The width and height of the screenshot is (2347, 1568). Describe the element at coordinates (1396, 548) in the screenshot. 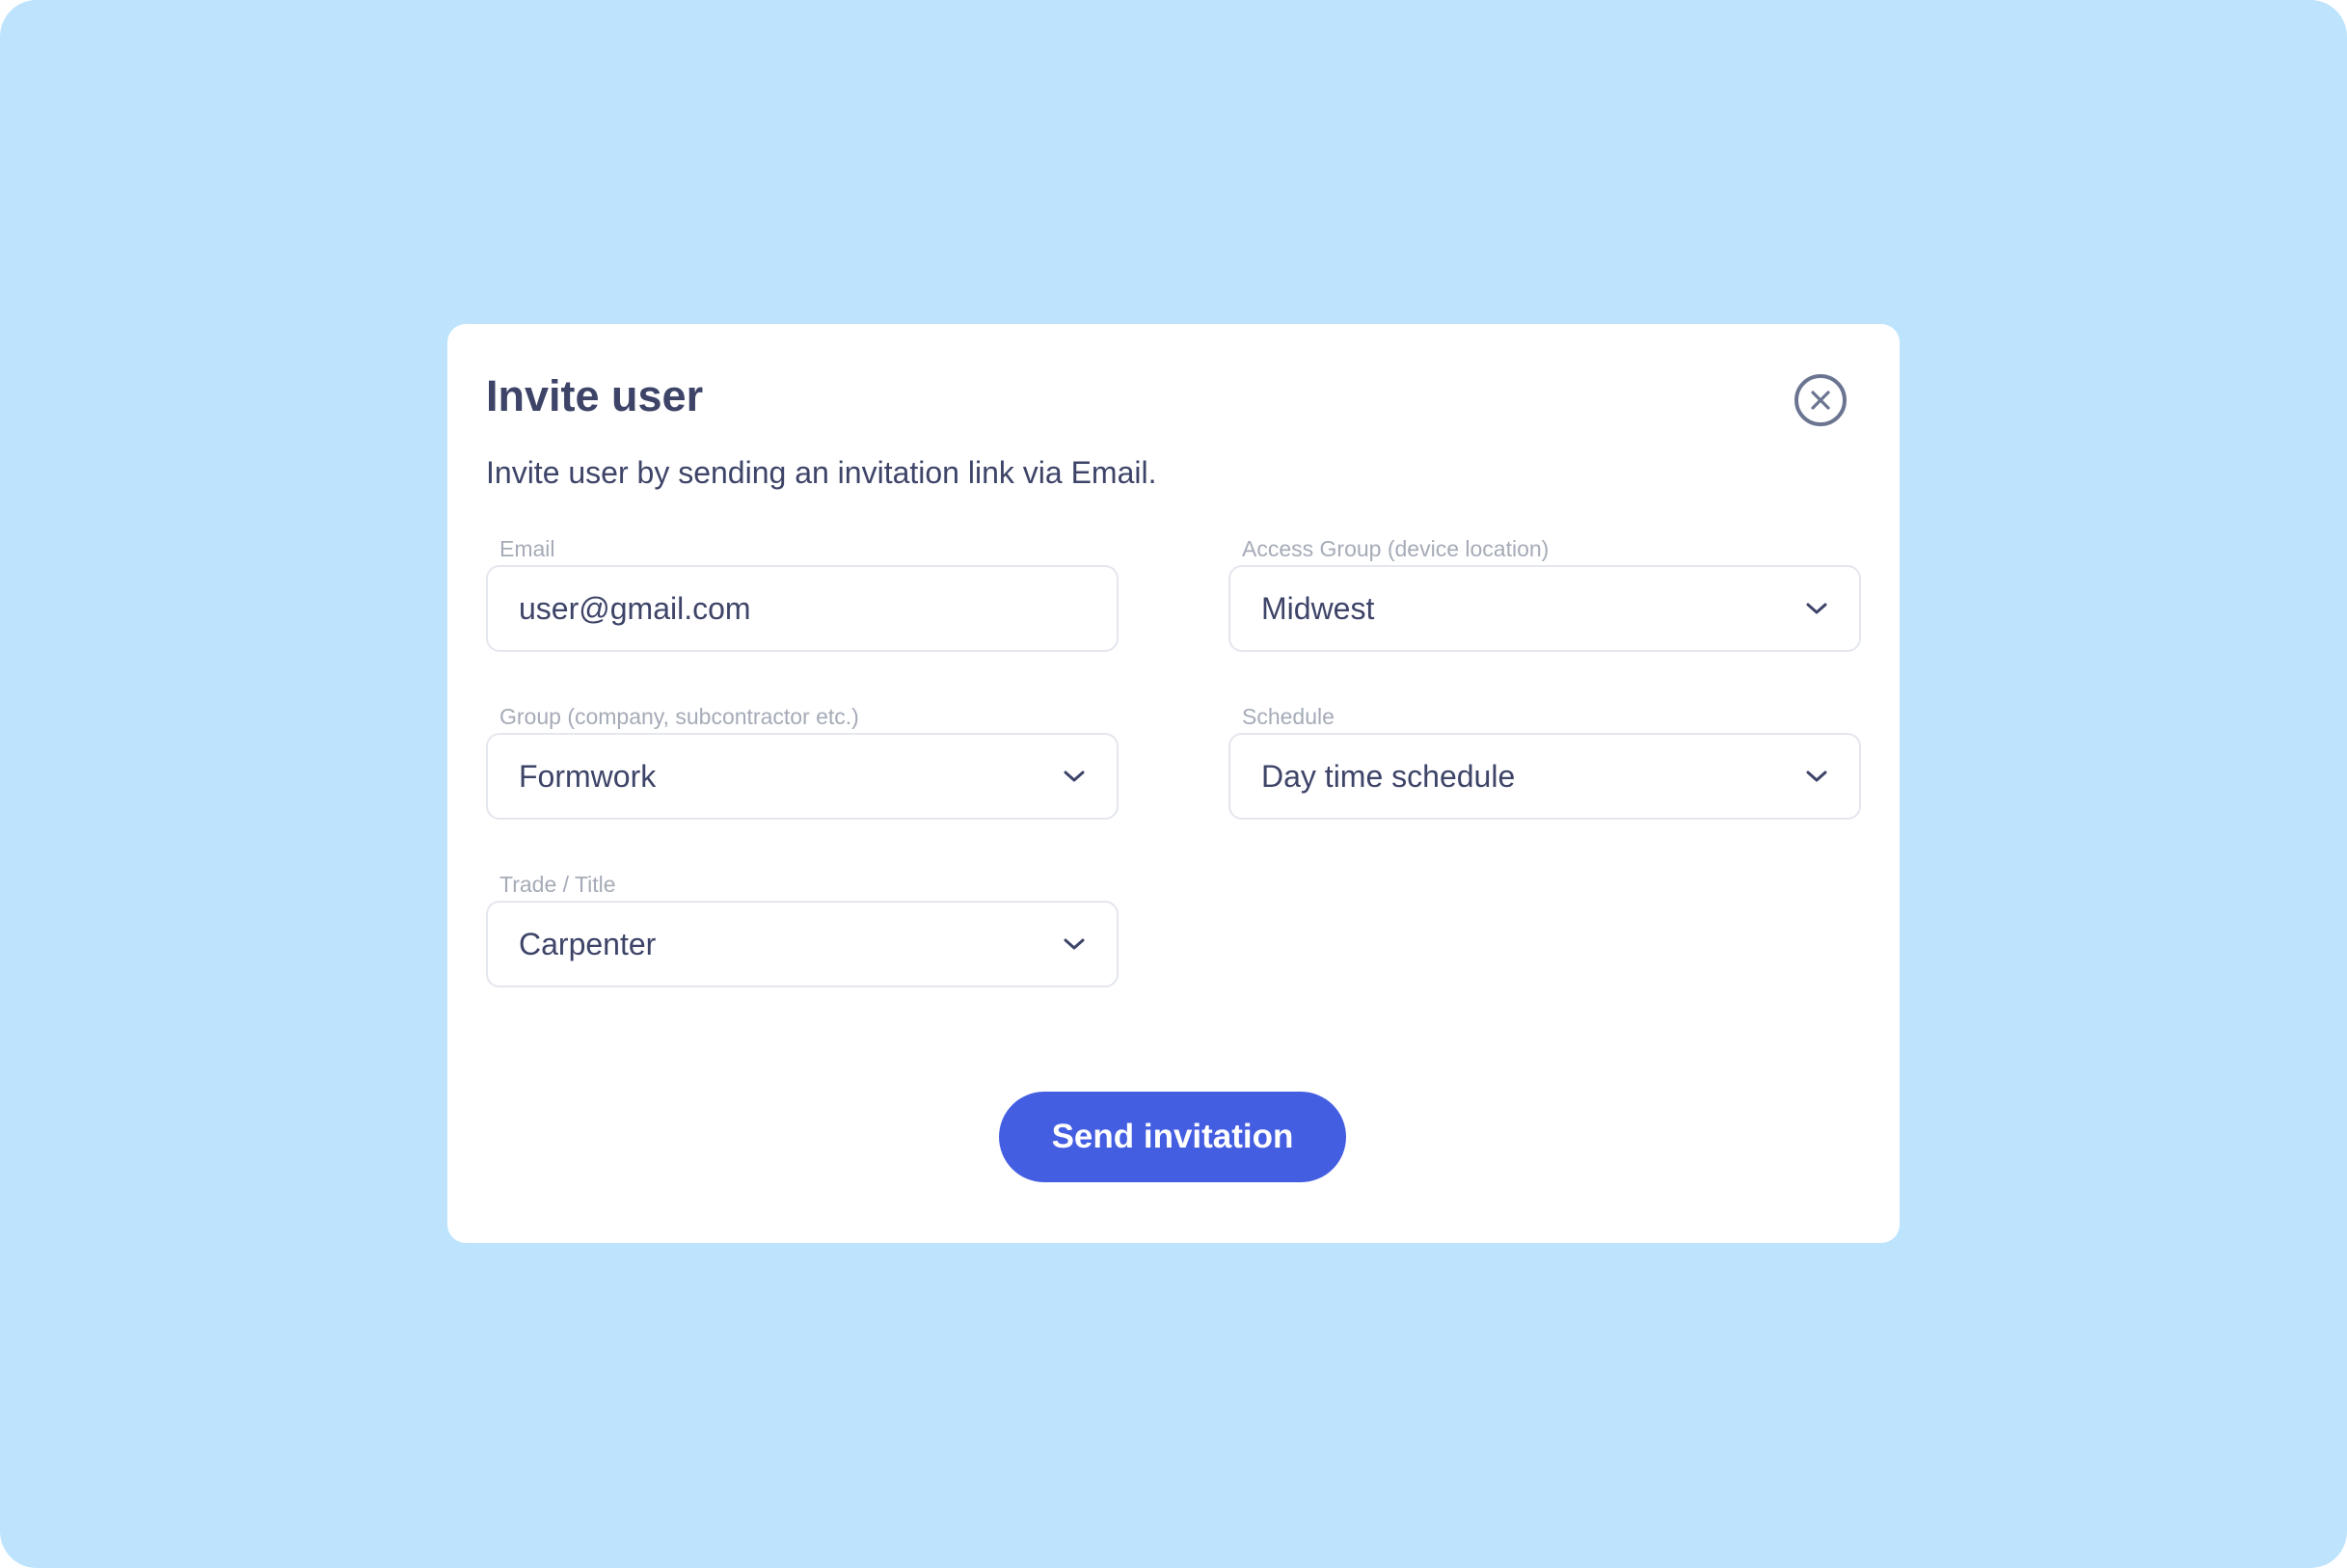

I see `access-group-label: Access Group (device location)` at that location.